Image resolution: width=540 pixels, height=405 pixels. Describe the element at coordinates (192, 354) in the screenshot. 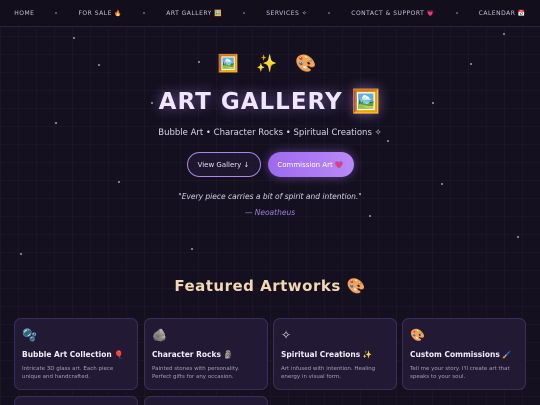

I see `card-title: Character Rocks 🗿` at that location.